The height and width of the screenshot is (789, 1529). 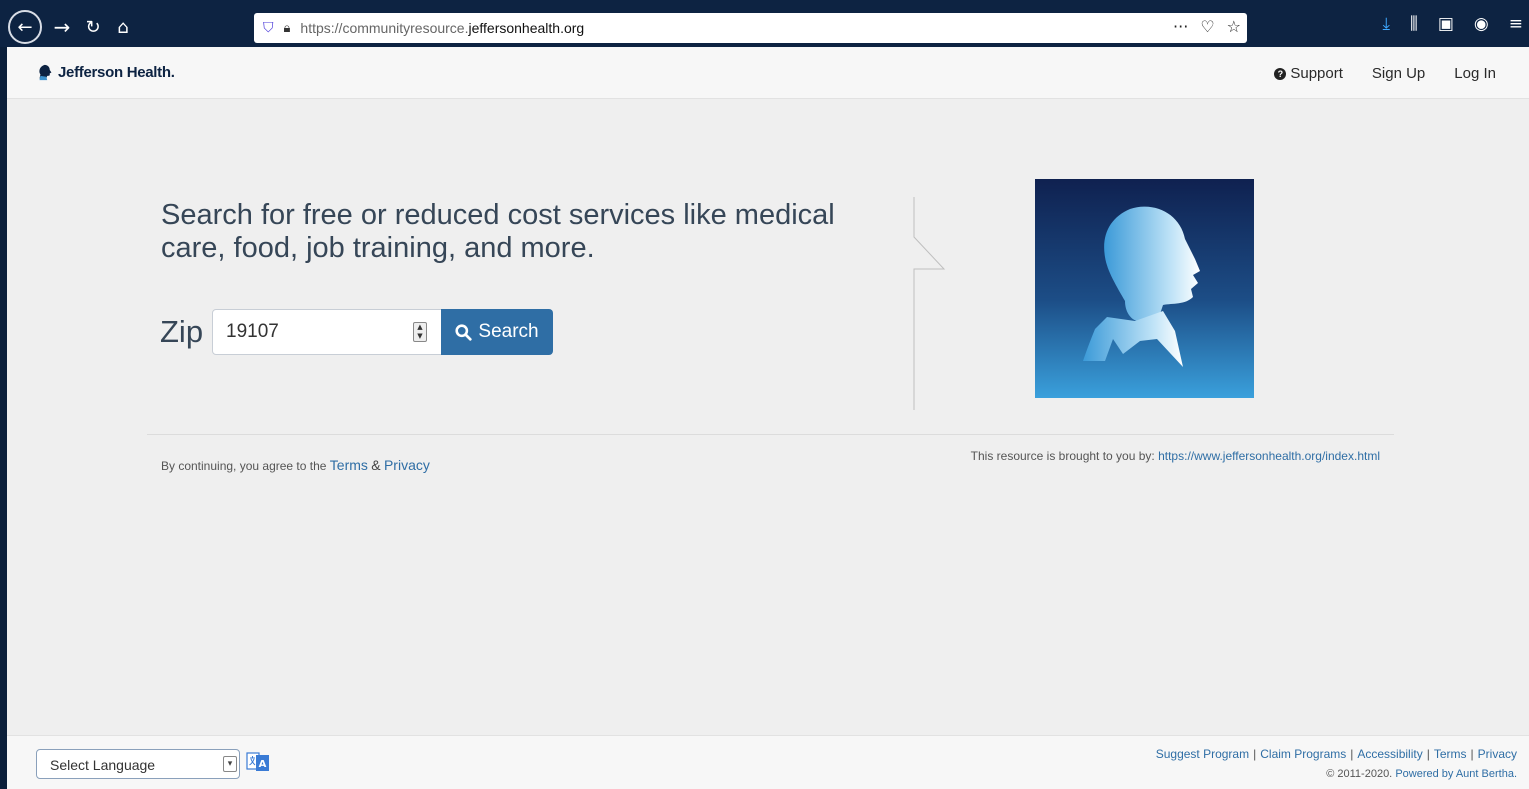 I want to click on section-divider, so click(x=929, y=303).